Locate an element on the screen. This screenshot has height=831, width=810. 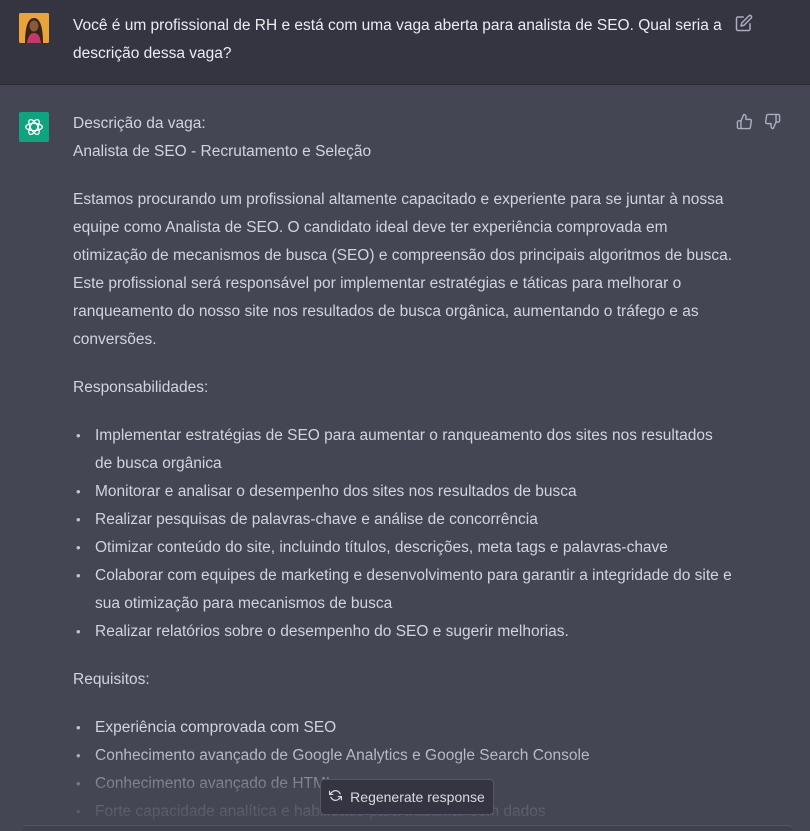
intro-line: Descrição da vaga: is located at coordinates (139, 123).